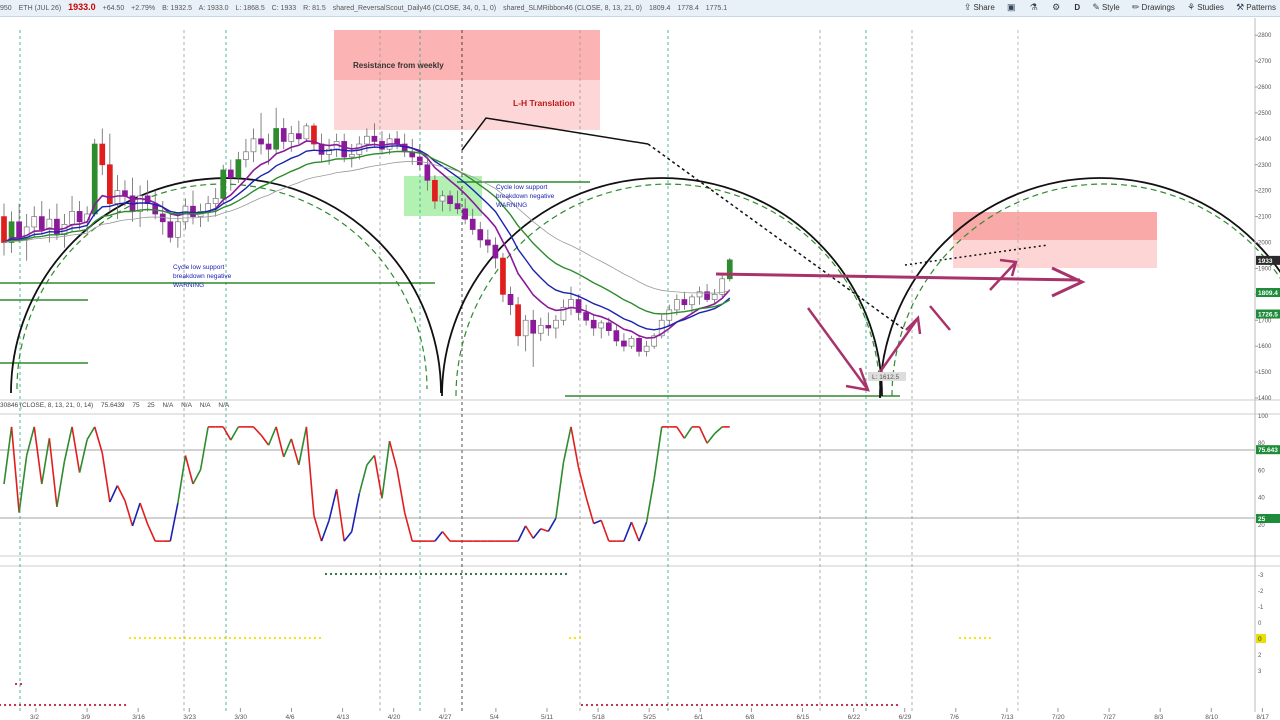 The image size is (1280, 720). Describe the element at coordinates (1261, 592) in the screenshot. I see `dot-tick-label: -2` at that location.